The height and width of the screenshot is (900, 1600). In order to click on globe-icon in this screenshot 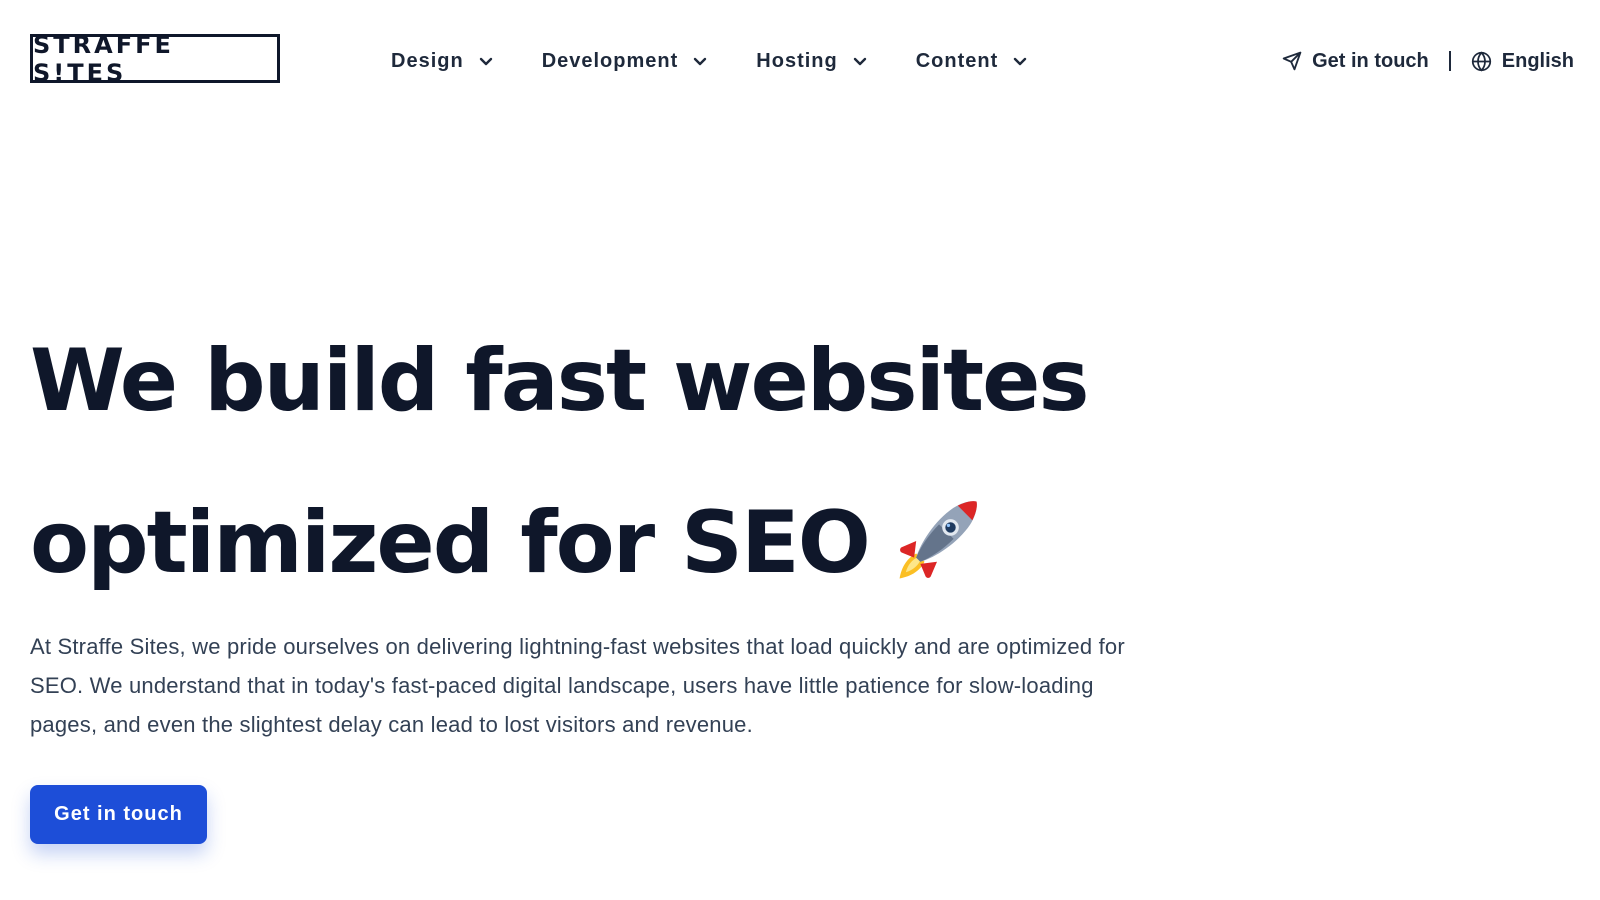, I will do `click(1481, 61)`.